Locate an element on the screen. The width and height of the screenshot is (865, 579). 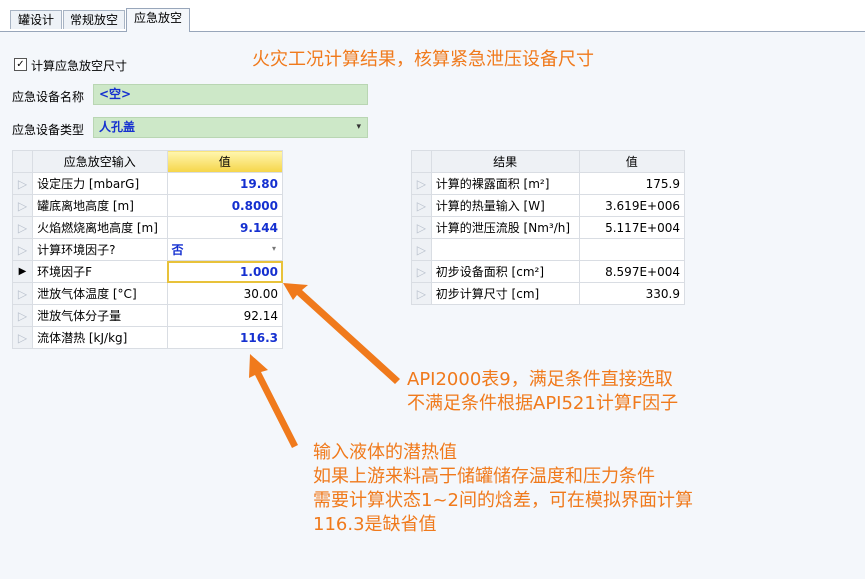
tab-emergency-venting: 应急放空 is located at coordinates (158, 20).